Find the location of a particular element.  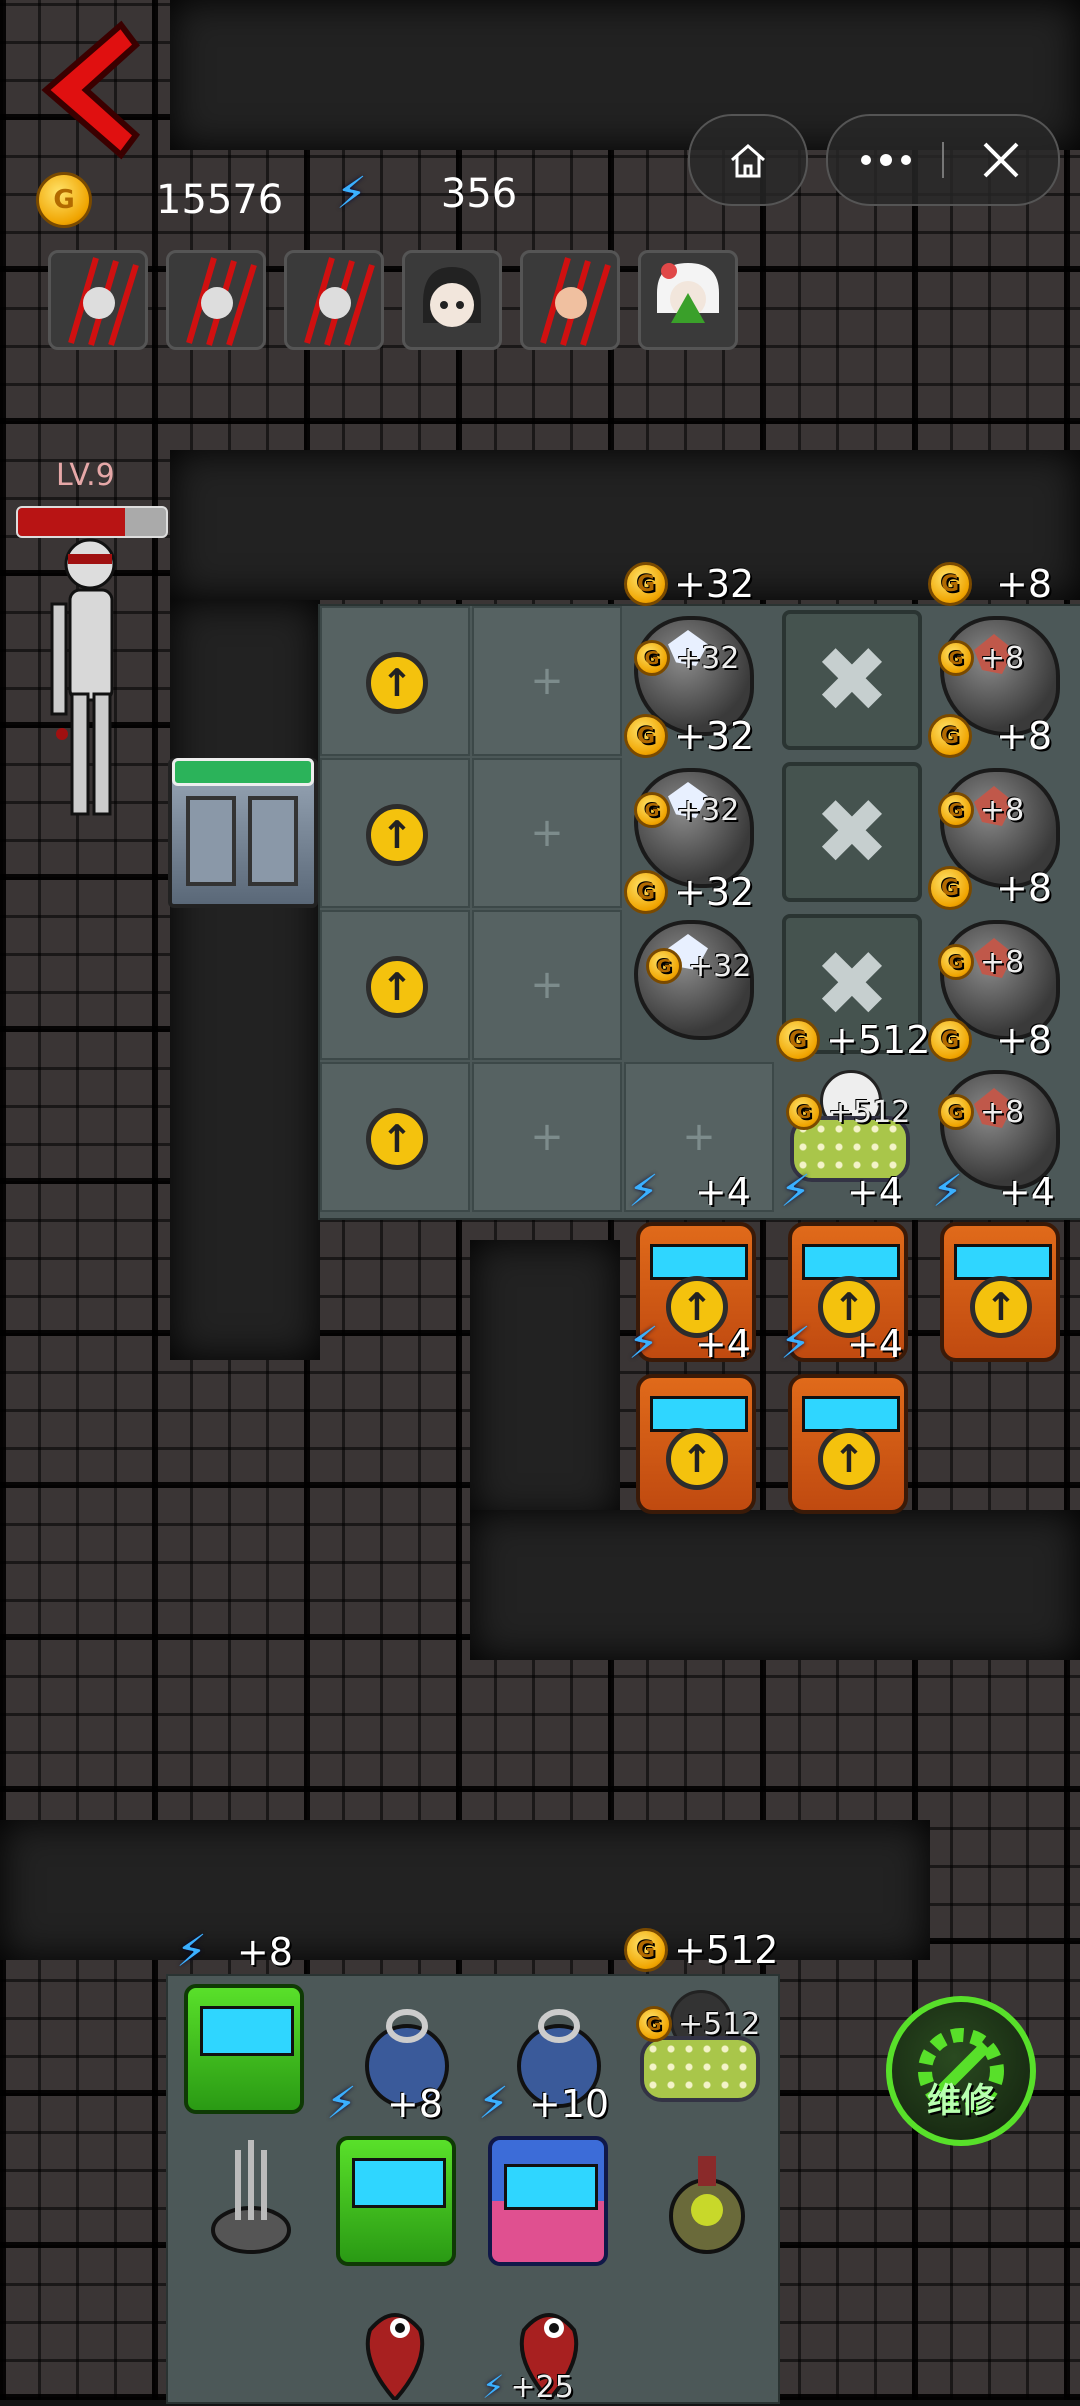

pink-arcade-machine is located at coordinates (548, 2201).